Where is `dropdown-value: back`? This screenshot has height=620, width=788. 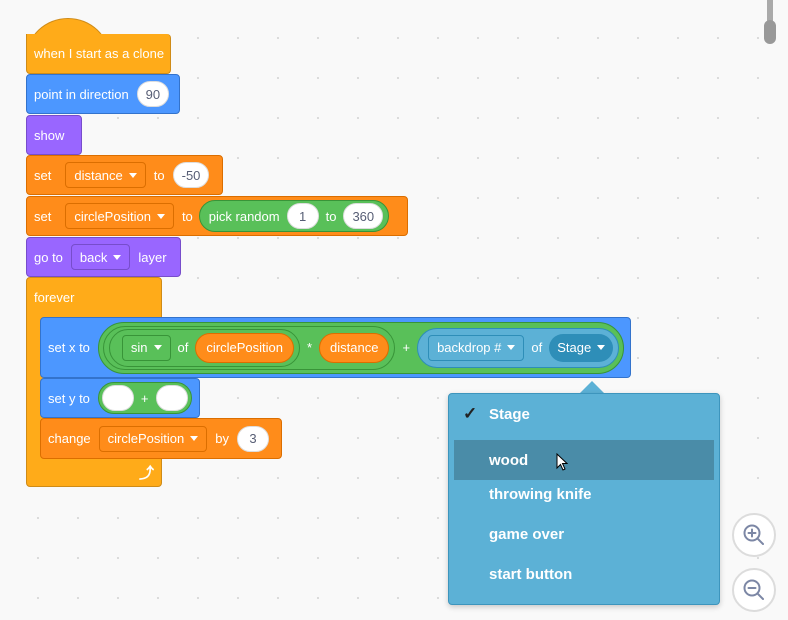
dropdown-value: back is located at coordinates (93, 257).